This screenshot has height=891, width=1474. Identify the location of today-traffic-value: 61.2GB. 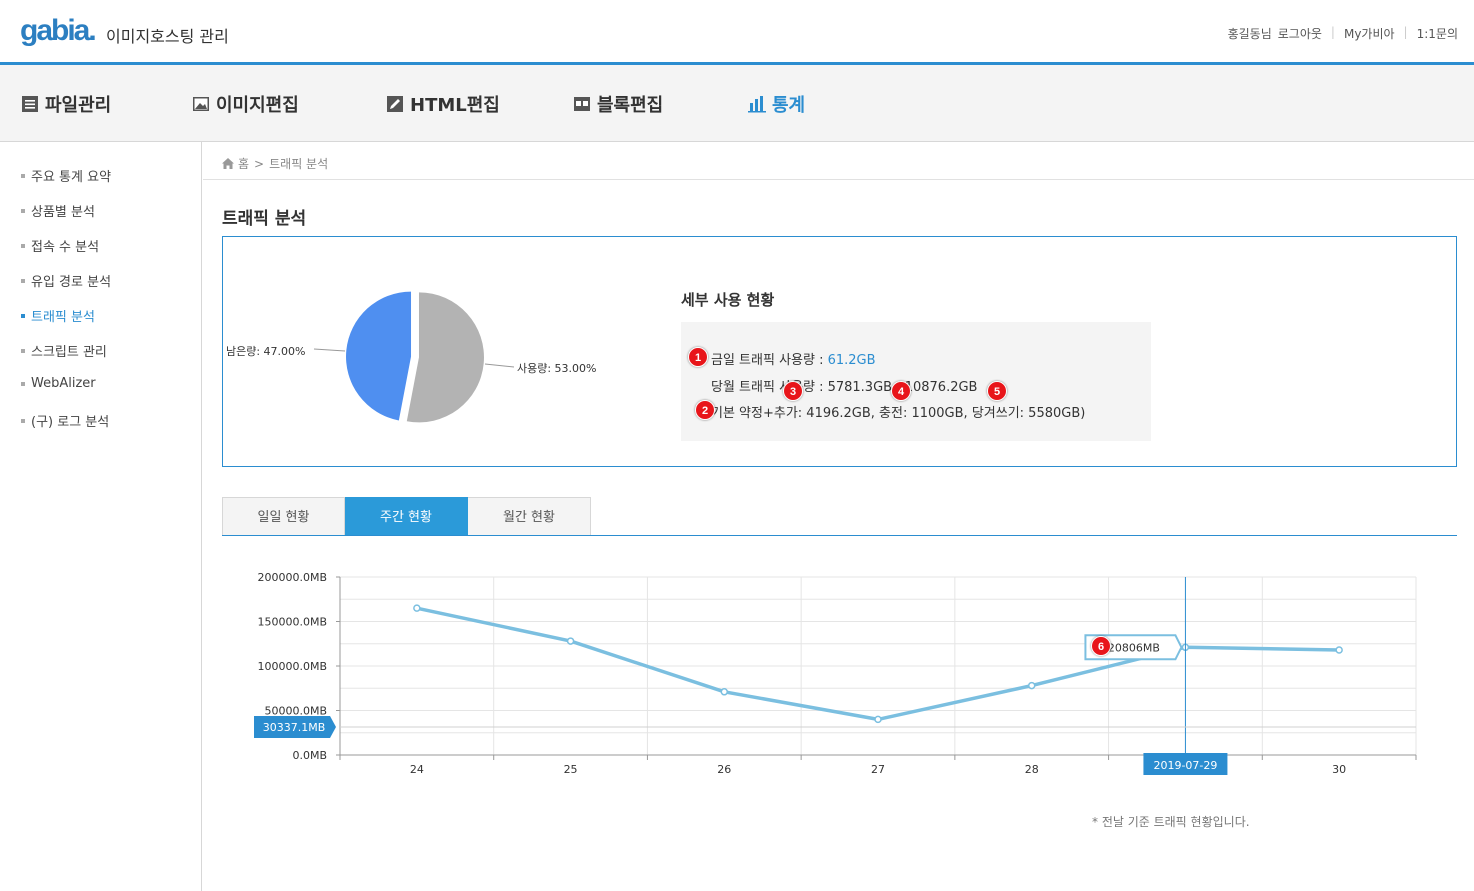
(851, 360).